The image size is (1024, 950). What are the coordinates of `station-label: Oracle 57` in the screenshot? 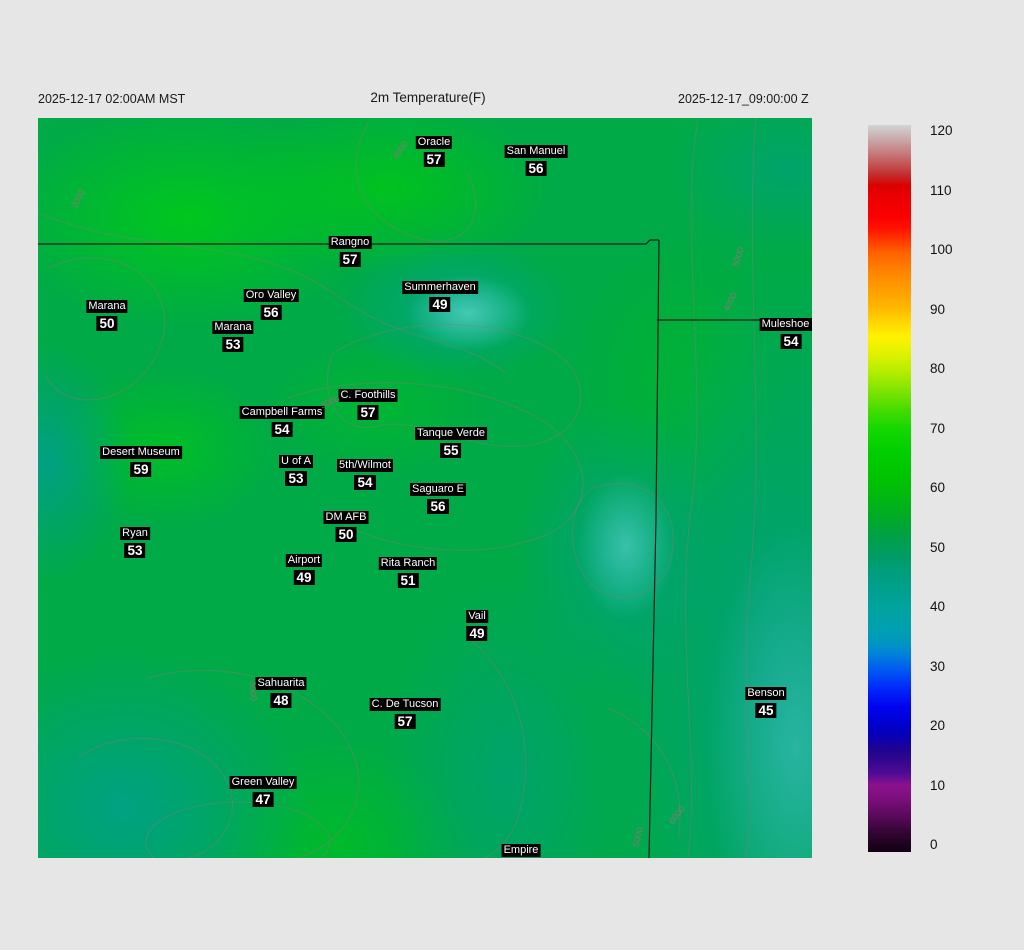 It's located at (434, 151).